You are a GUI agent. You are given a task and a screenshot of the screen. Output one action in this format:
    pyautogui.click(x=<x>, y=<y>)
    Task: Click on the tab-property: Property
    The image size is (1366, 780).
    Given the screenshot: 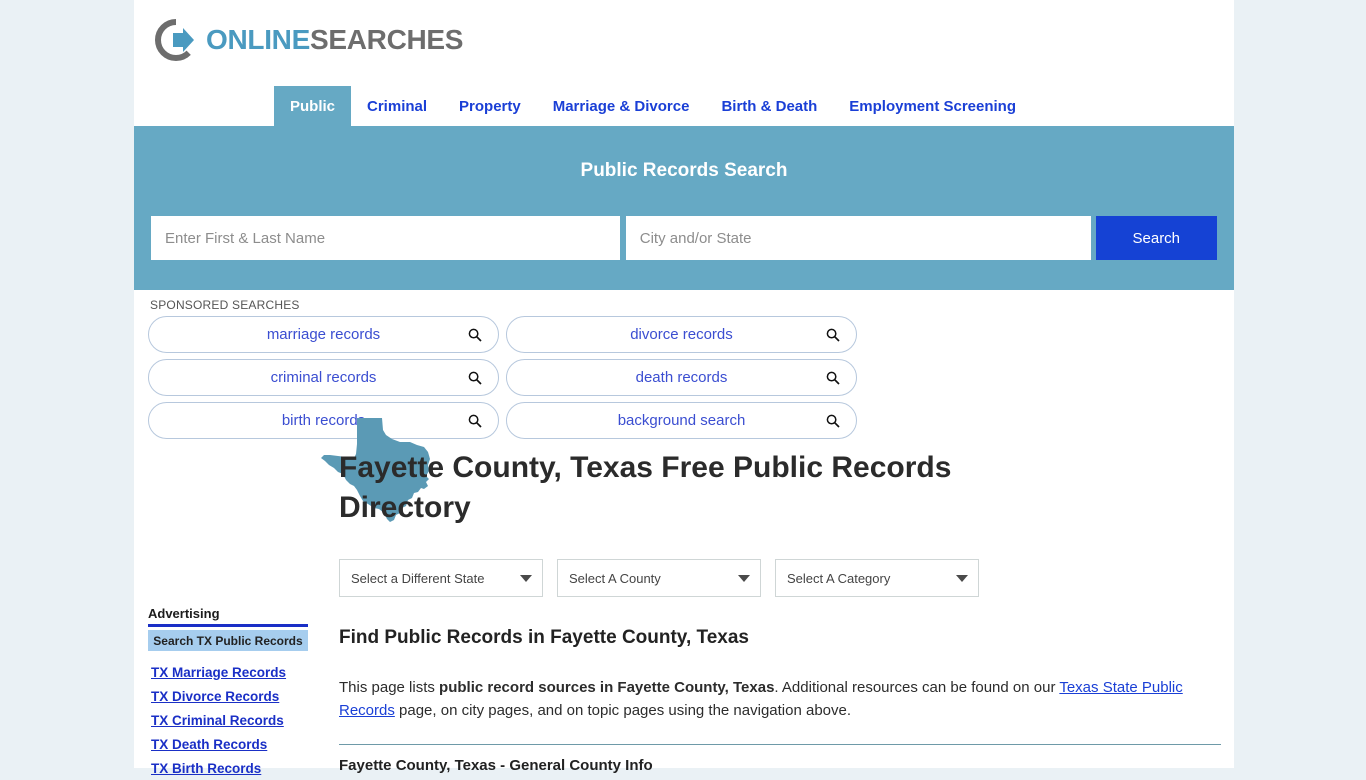 What is the action you would take?
    pyautogui.click(x=490, y=106)
    